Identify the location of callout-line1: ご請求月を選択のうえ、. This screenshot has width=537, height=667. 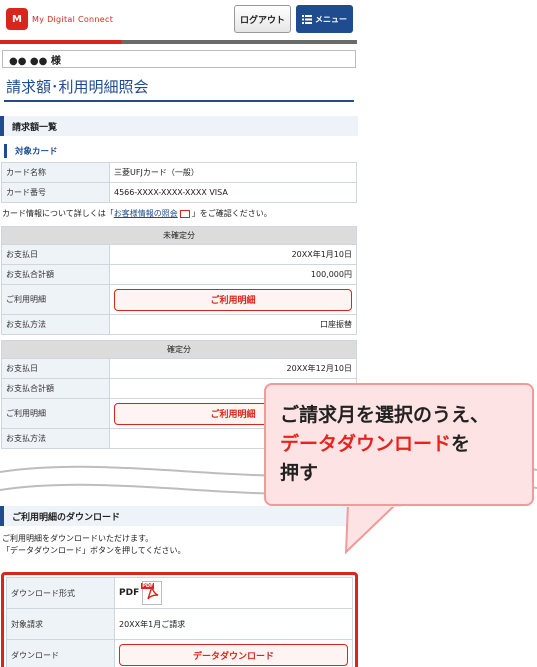
(385, 415).